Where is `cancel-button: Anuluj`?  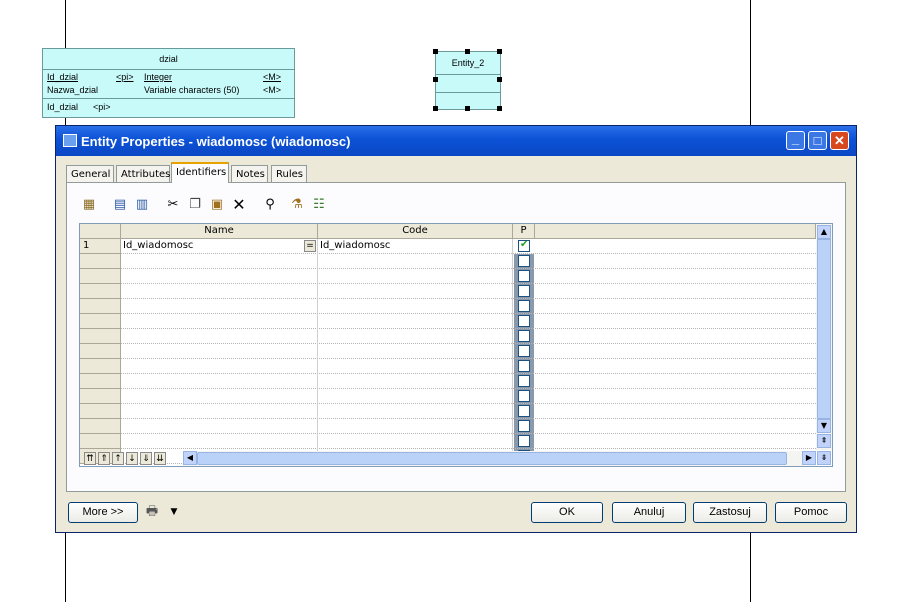 cancel-button: Anuluj is located at coordinates (649, 512).